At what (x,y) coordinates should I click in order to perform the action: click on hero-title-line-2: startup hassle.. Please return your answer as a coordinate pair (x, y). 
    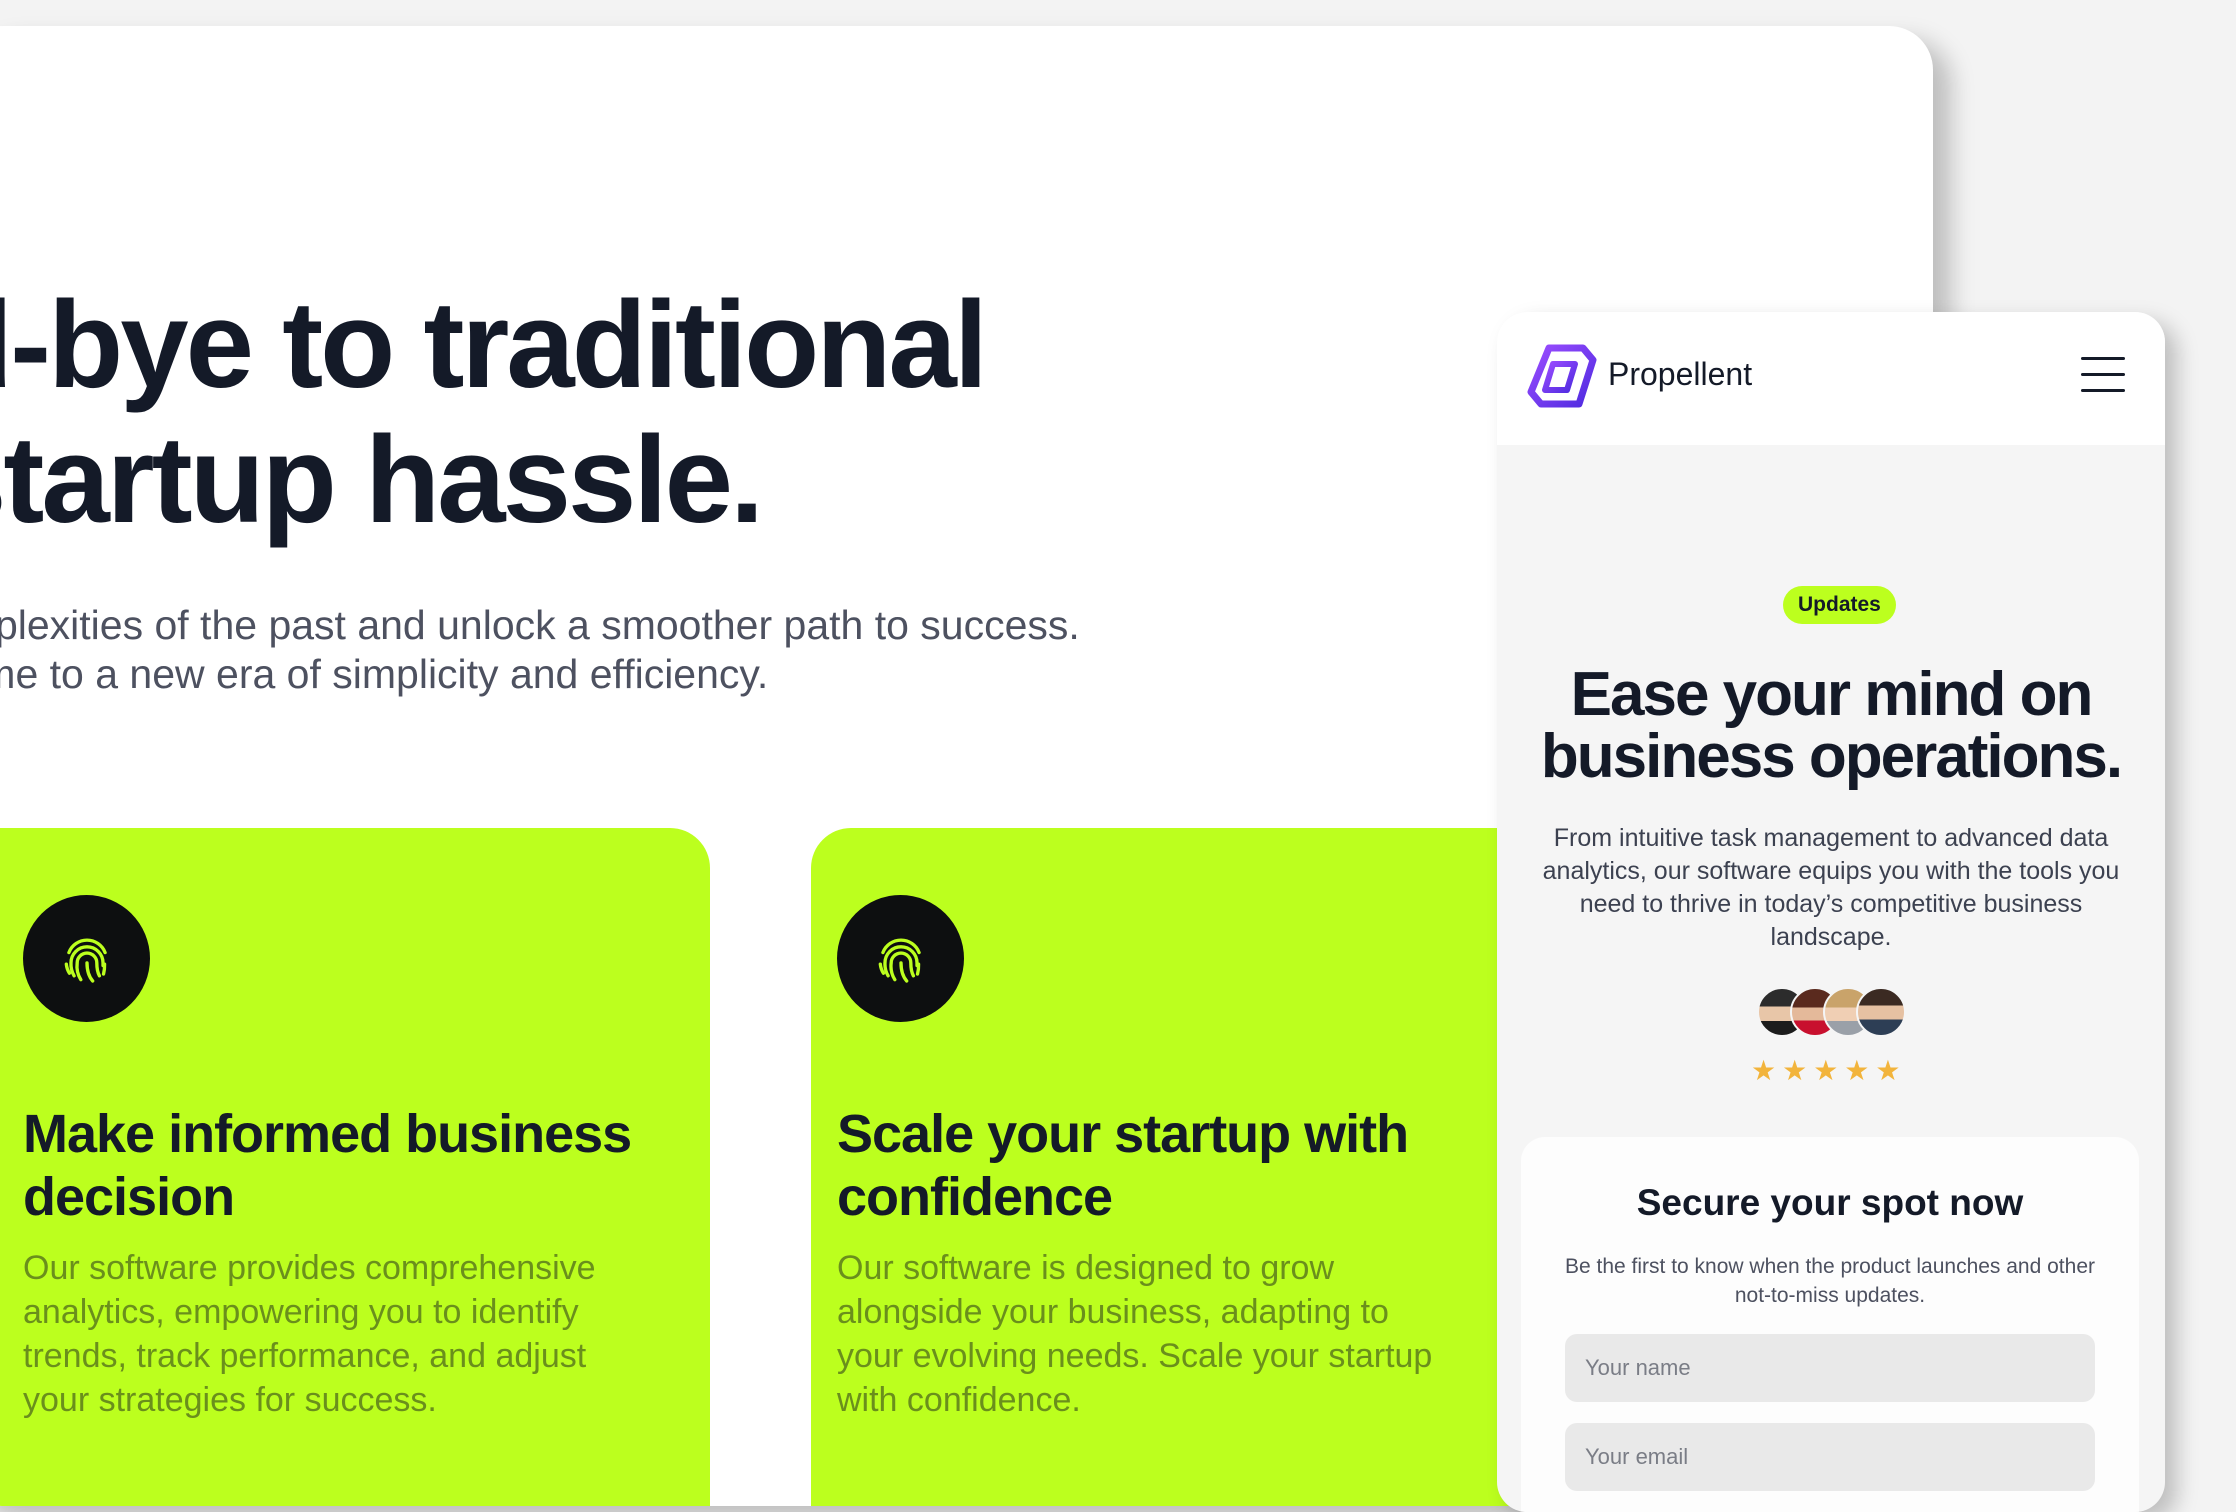
    Looking at the image, I should click on (382, 480).